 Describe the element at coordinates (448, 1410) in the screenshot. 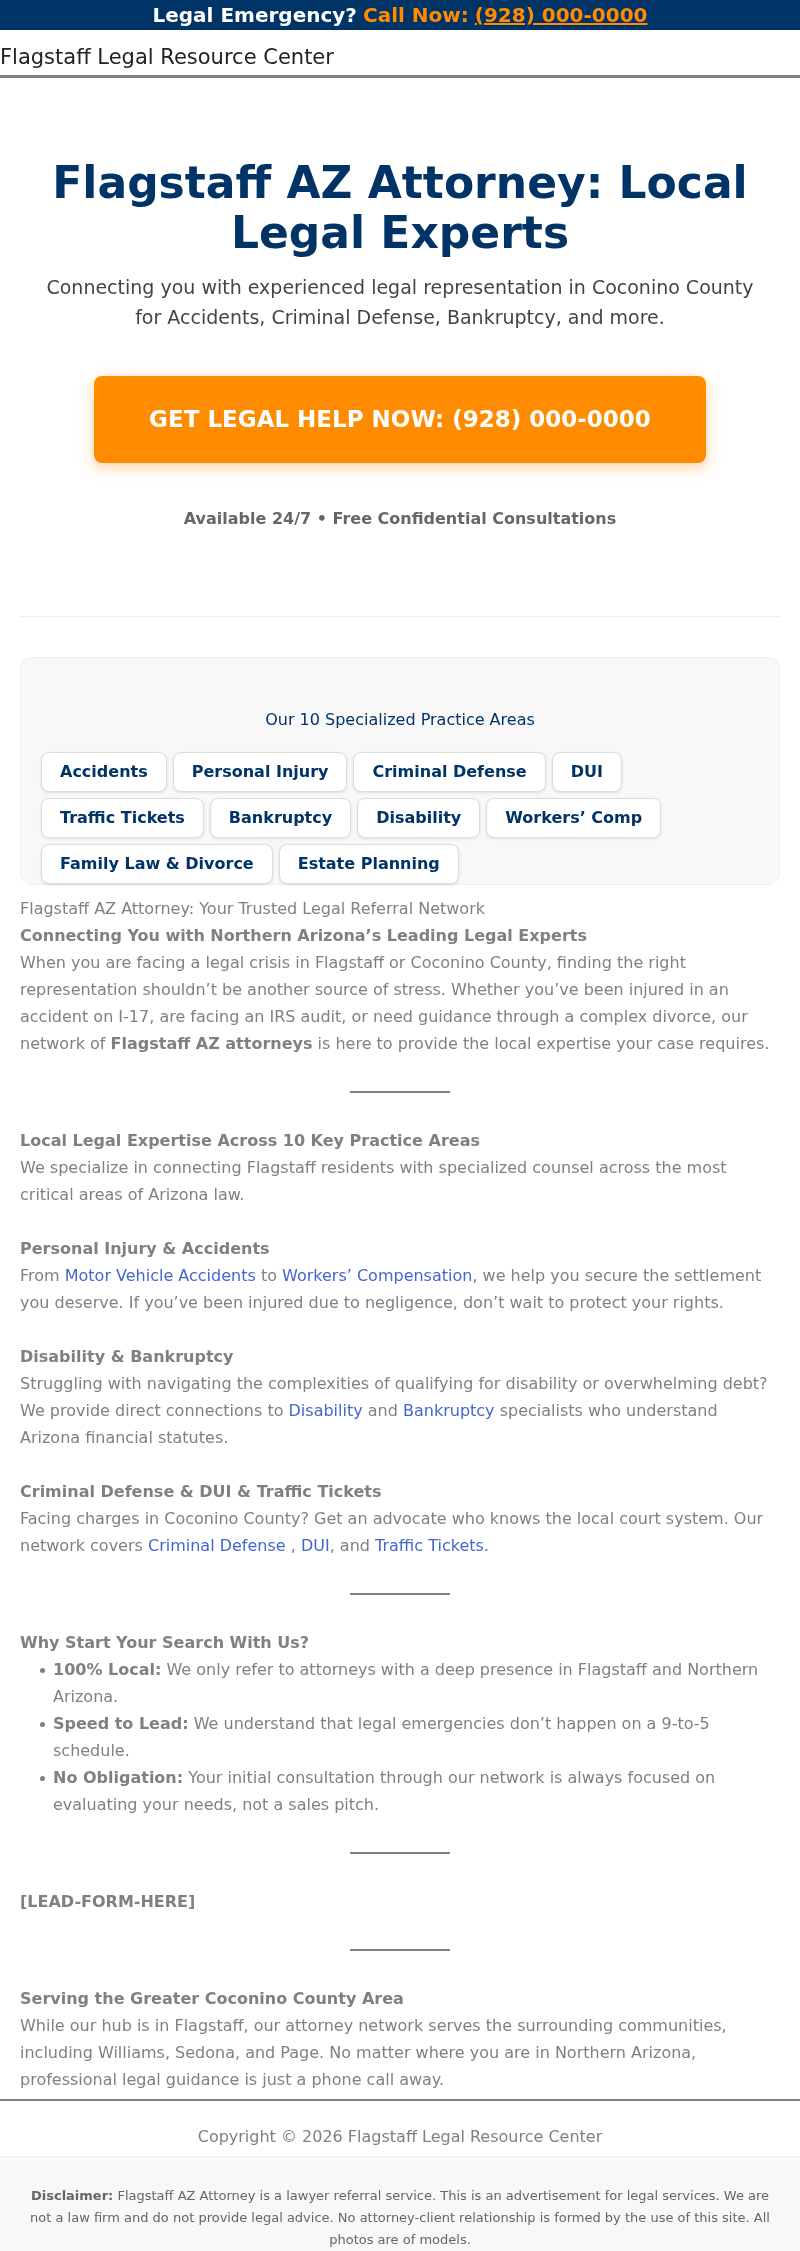

I see `text-link: Bankruptcy` at that location.